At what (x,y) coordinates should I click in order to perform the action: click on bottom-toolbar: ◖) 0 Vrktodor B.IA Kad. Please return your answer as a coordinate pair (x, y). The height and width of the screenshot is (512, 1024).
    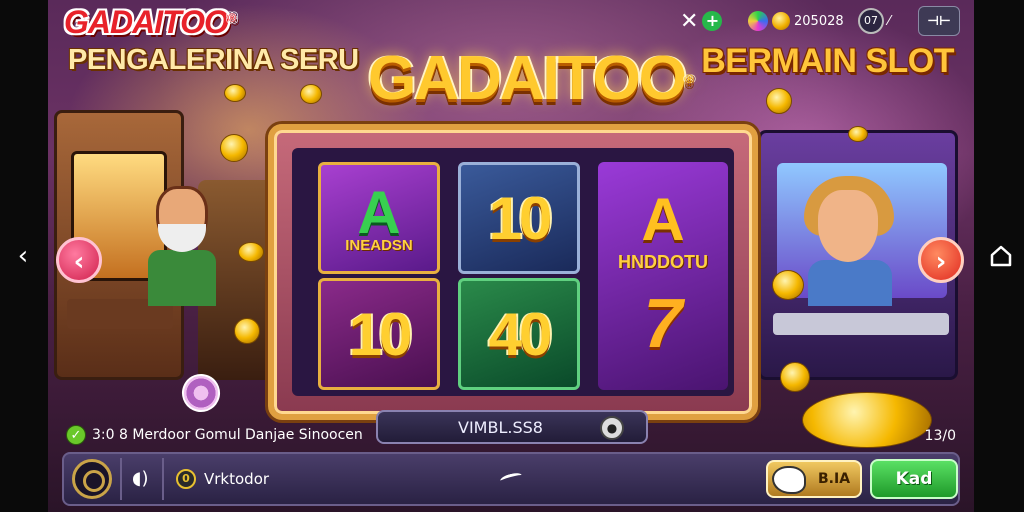
    Looking at the image, I should click on (511, 479).